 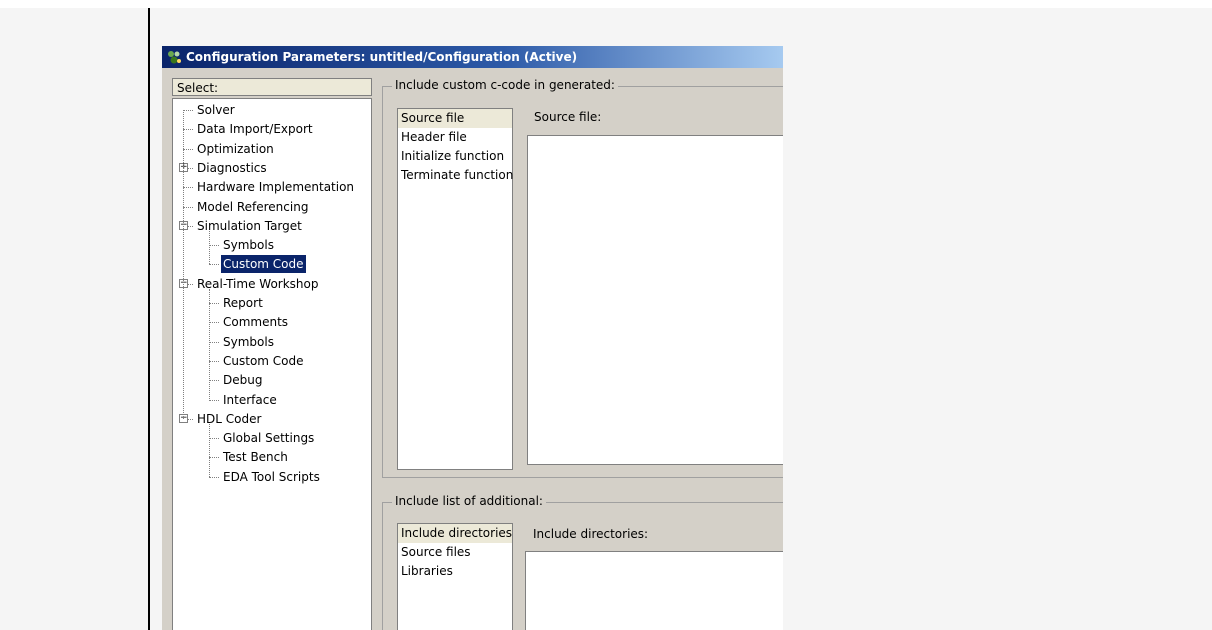 What do you see at coordinates (249, 225) in the screenshot?
I see `tree-item-label: Simulation Target` at bounding box center [249, 225].